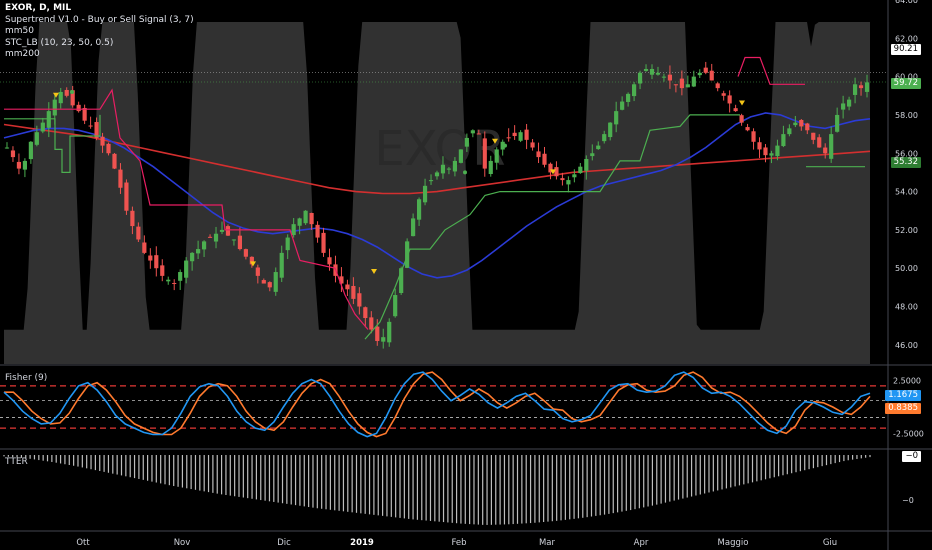 The height and width of the screenshot is (550, 932). Describe the element at coordinates (905, 162) in the screenshot. I see `supertrend-price-tag: 55.32` at that location.